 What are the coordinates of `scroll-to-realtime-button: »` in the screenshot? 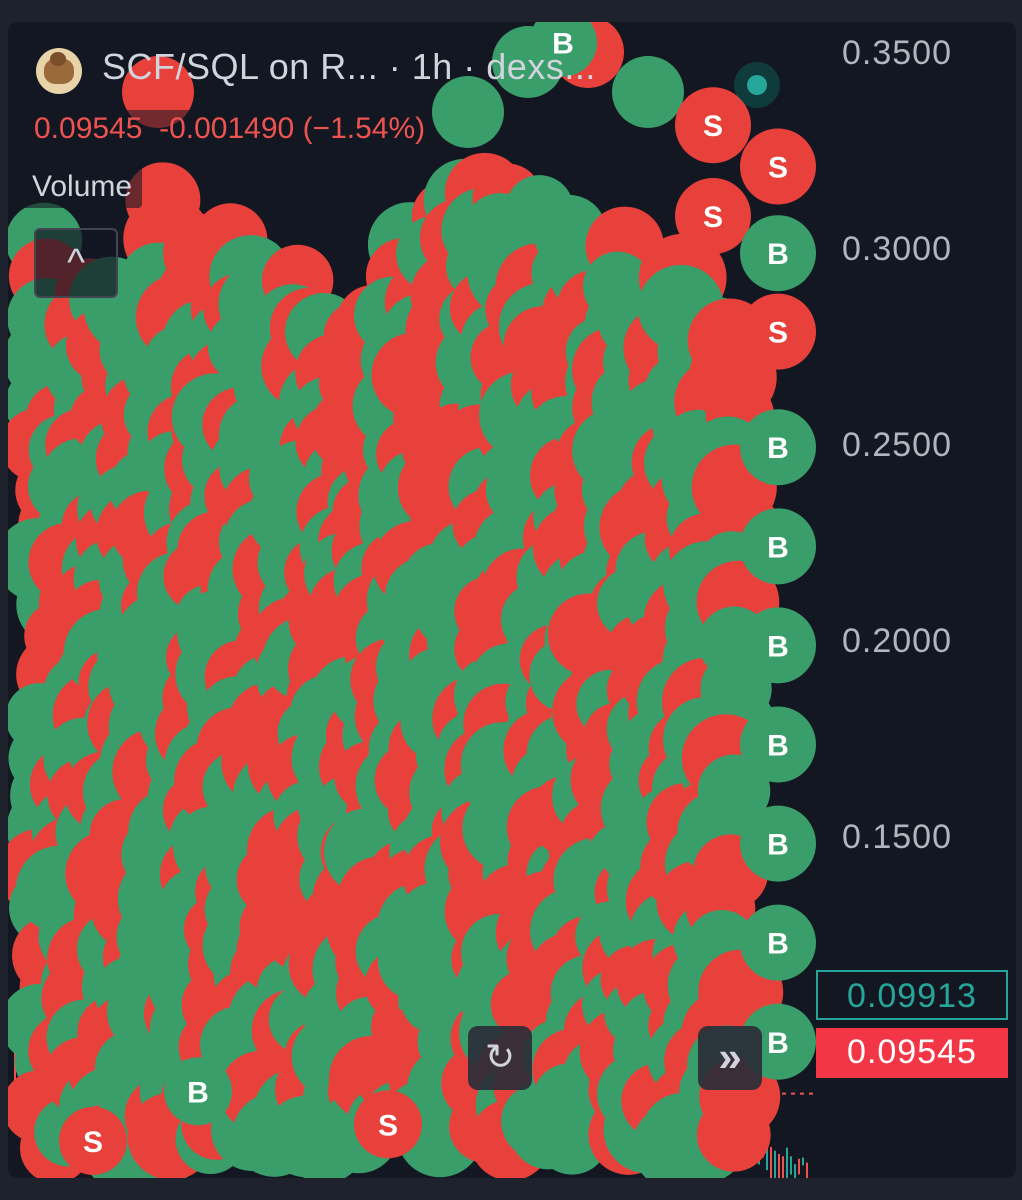 It's located at (730, 1058).